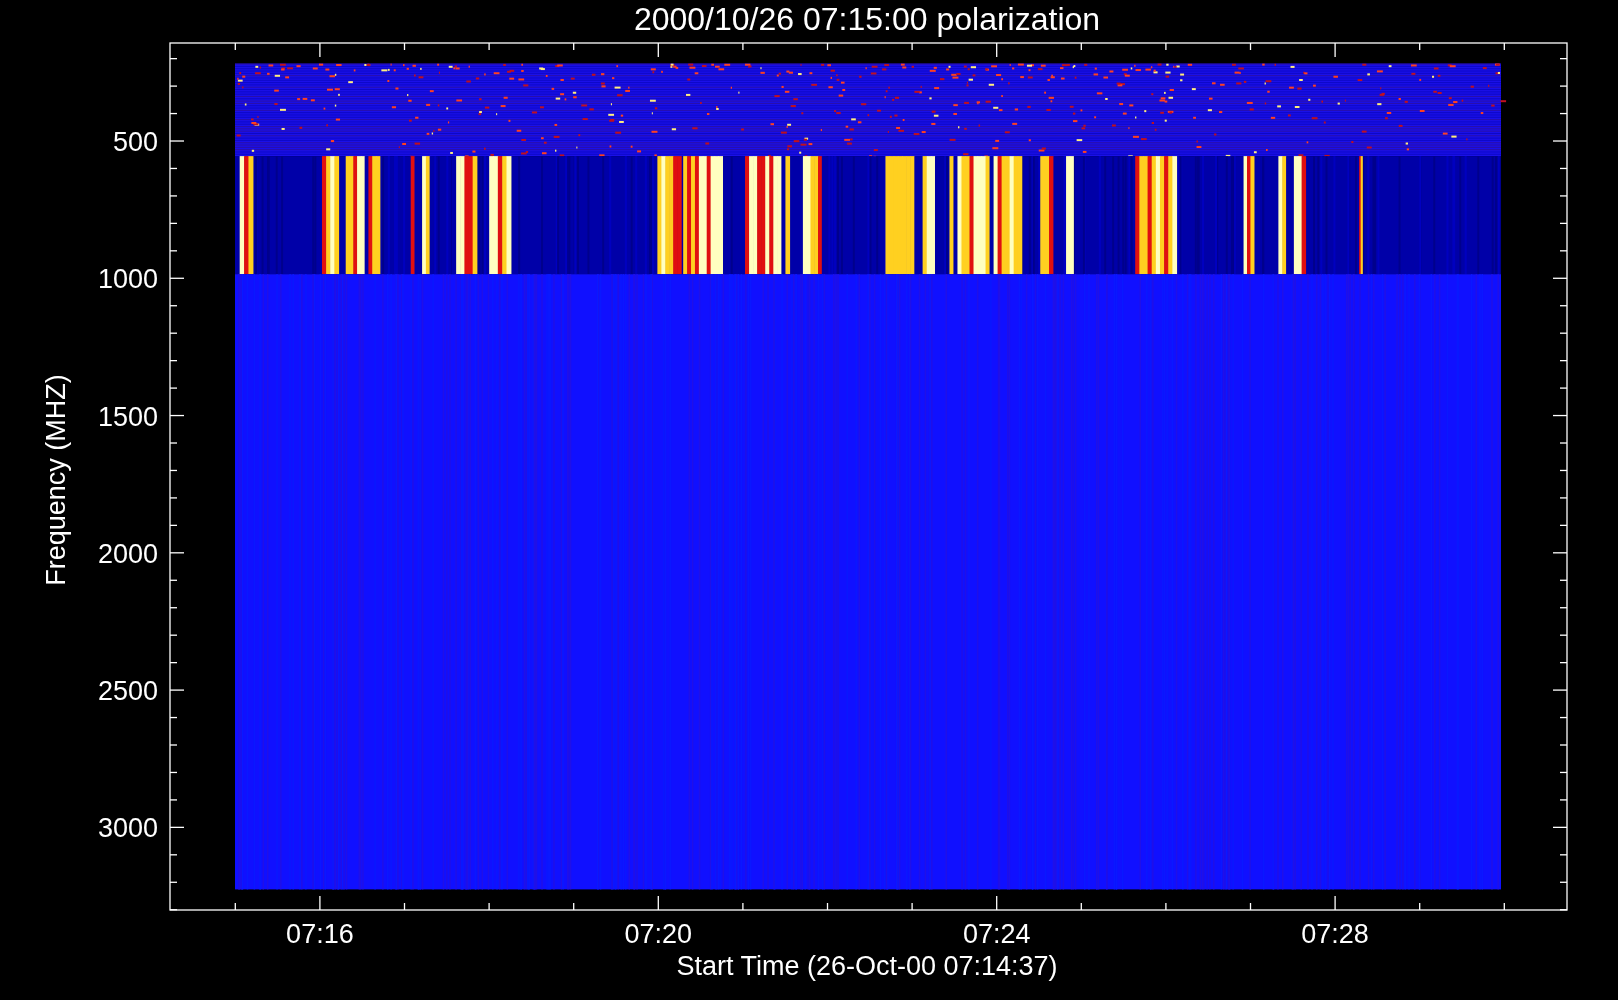  I want to click on tick-label: 1500, so click(127, 416).